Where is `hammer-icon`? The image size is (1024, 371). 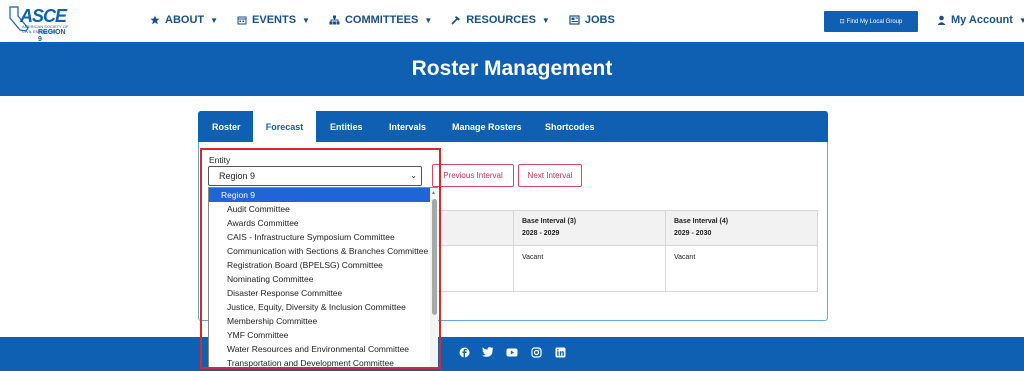 hammer-icon is located at coordinates (456, 20).